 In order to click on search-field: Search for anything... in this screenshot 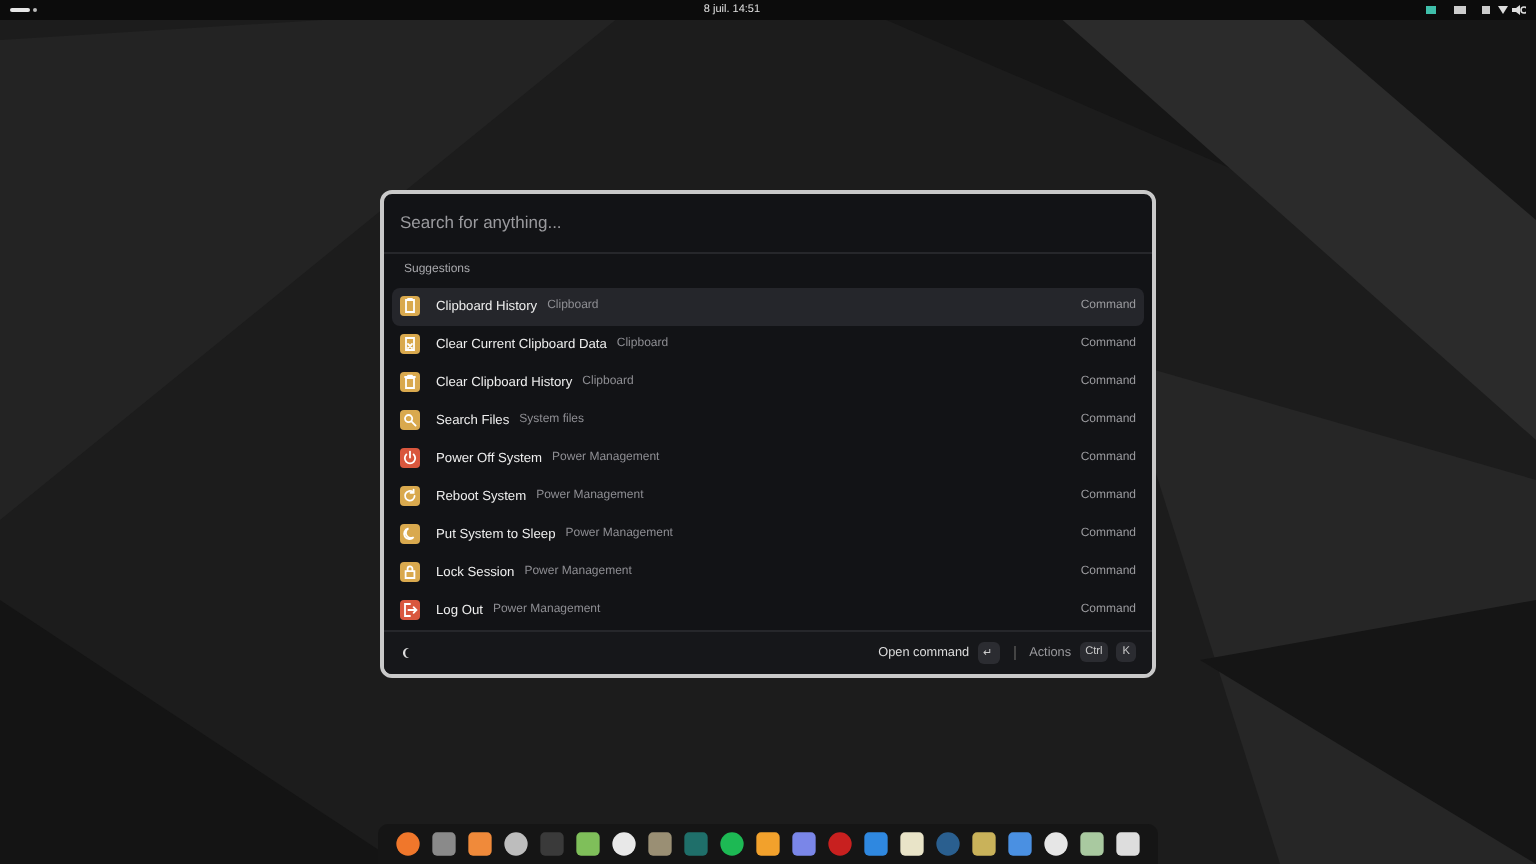, I will do `click(768, 222)`.